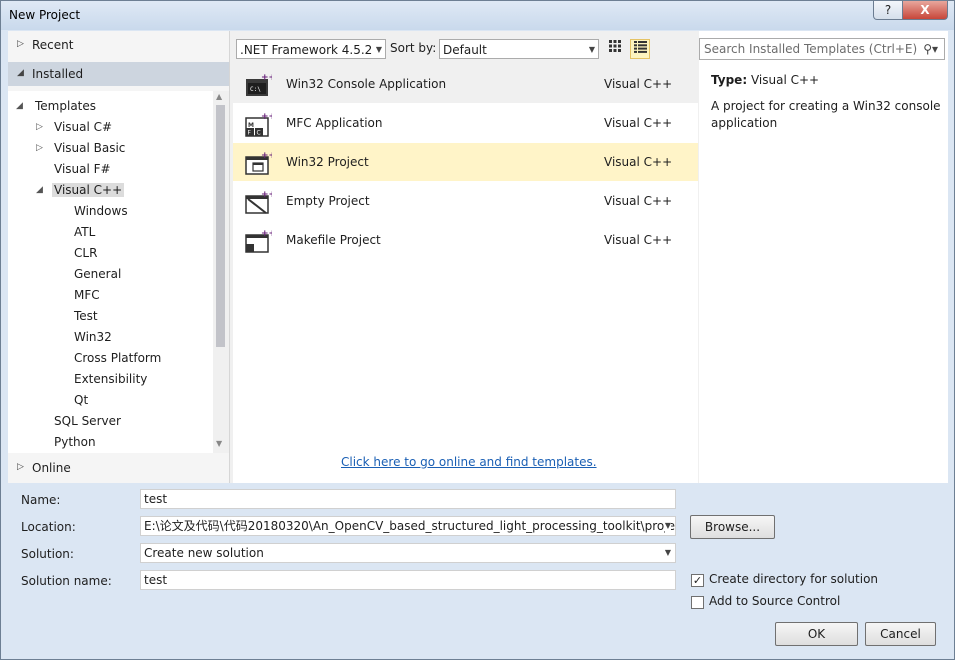 This screenshot has width=955, height=660. What do you see at coordinates (465, 240) in the screenshot?
I see `template-row-makefile-project: ++ Makefile Project Visual C++` at bounding box center [465, 240].